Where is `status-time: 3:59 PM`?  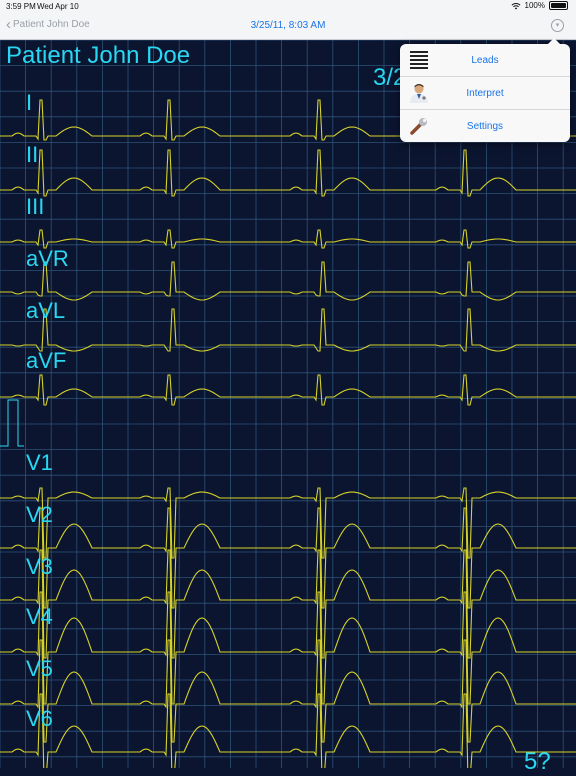
status-time: 3:59 PM is located at coordinates (21, 6).